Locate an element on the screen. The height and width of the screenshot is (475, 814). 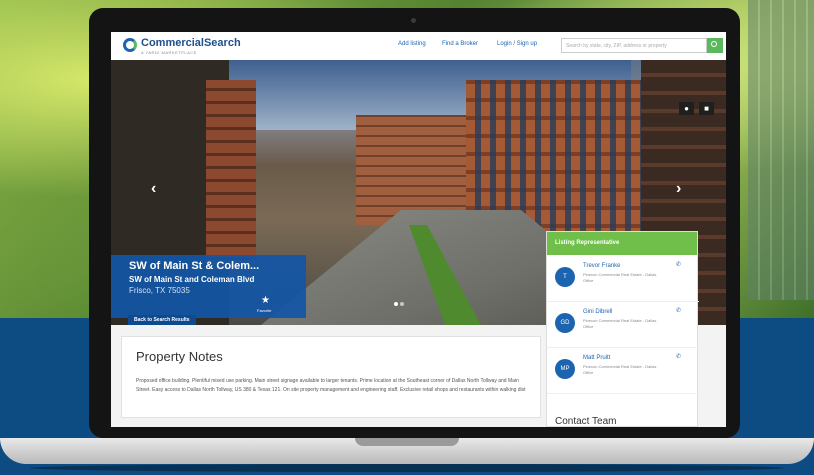
back-to-results-button: Back to Search Results is located at coordinates (162, 320).